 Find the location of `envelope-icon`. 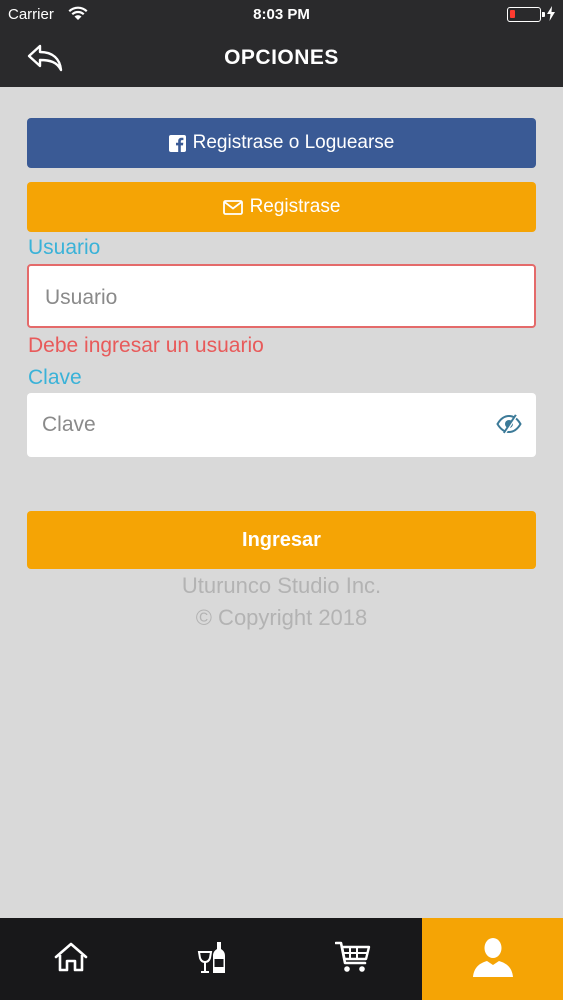

envelope-icon is located at coordinates (232, 207).